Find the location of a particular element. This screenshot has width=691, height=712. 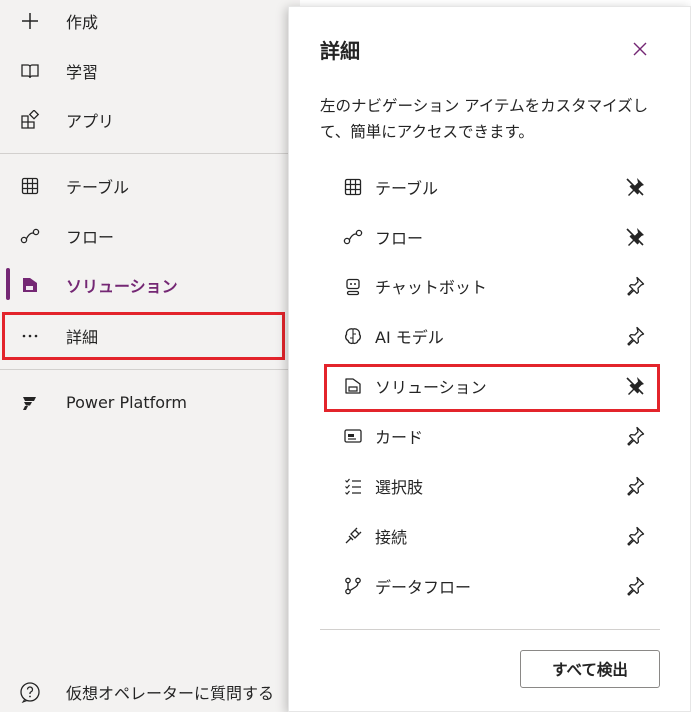

nav-item-flows: フロー is located at coordinates (145, 236).